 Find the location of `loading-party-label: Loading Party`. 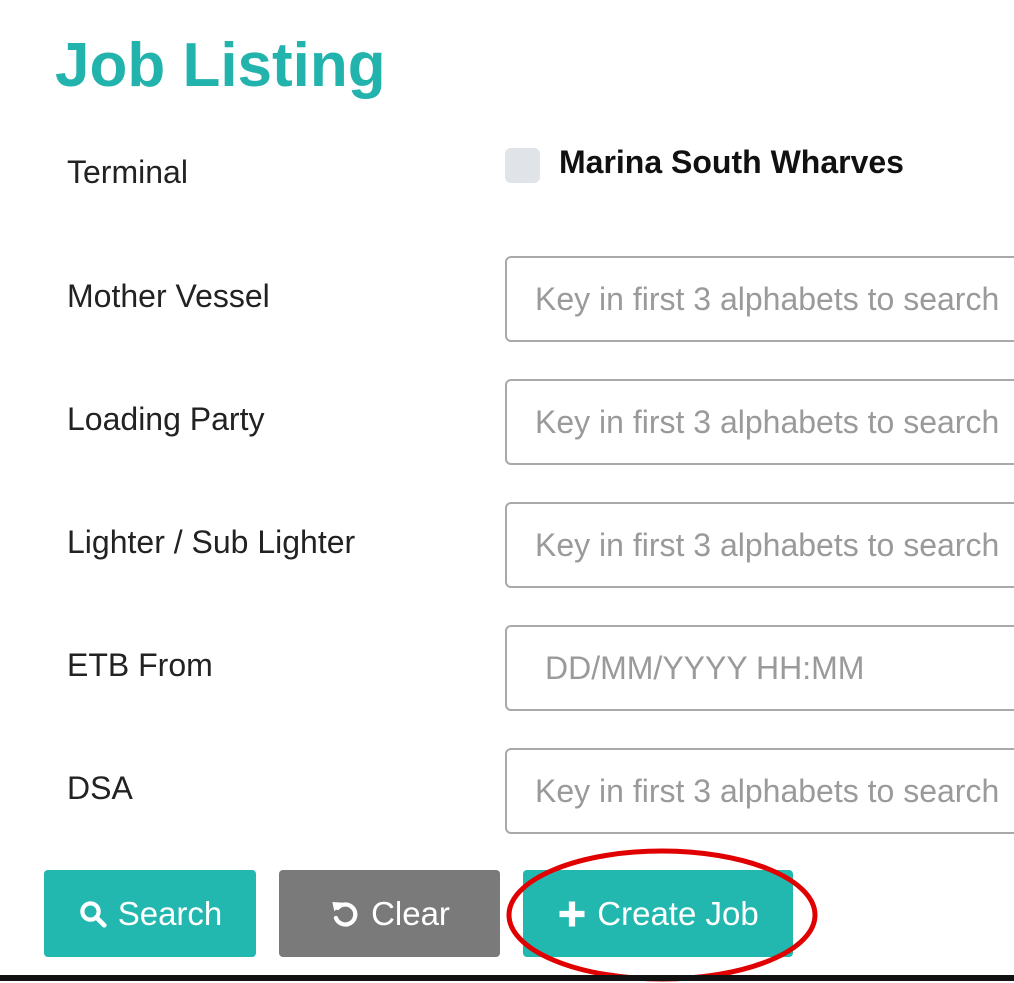

loading-party-label: Loading Party is located at coordinates (166, 419).